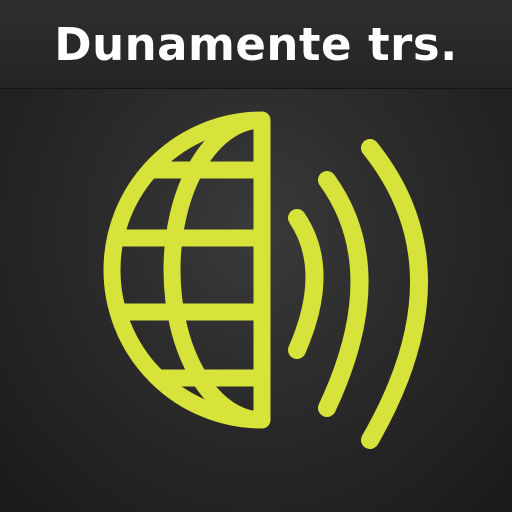 This screenshot has width=512, height=512. I want to click on wave-large, so click(394, 294).